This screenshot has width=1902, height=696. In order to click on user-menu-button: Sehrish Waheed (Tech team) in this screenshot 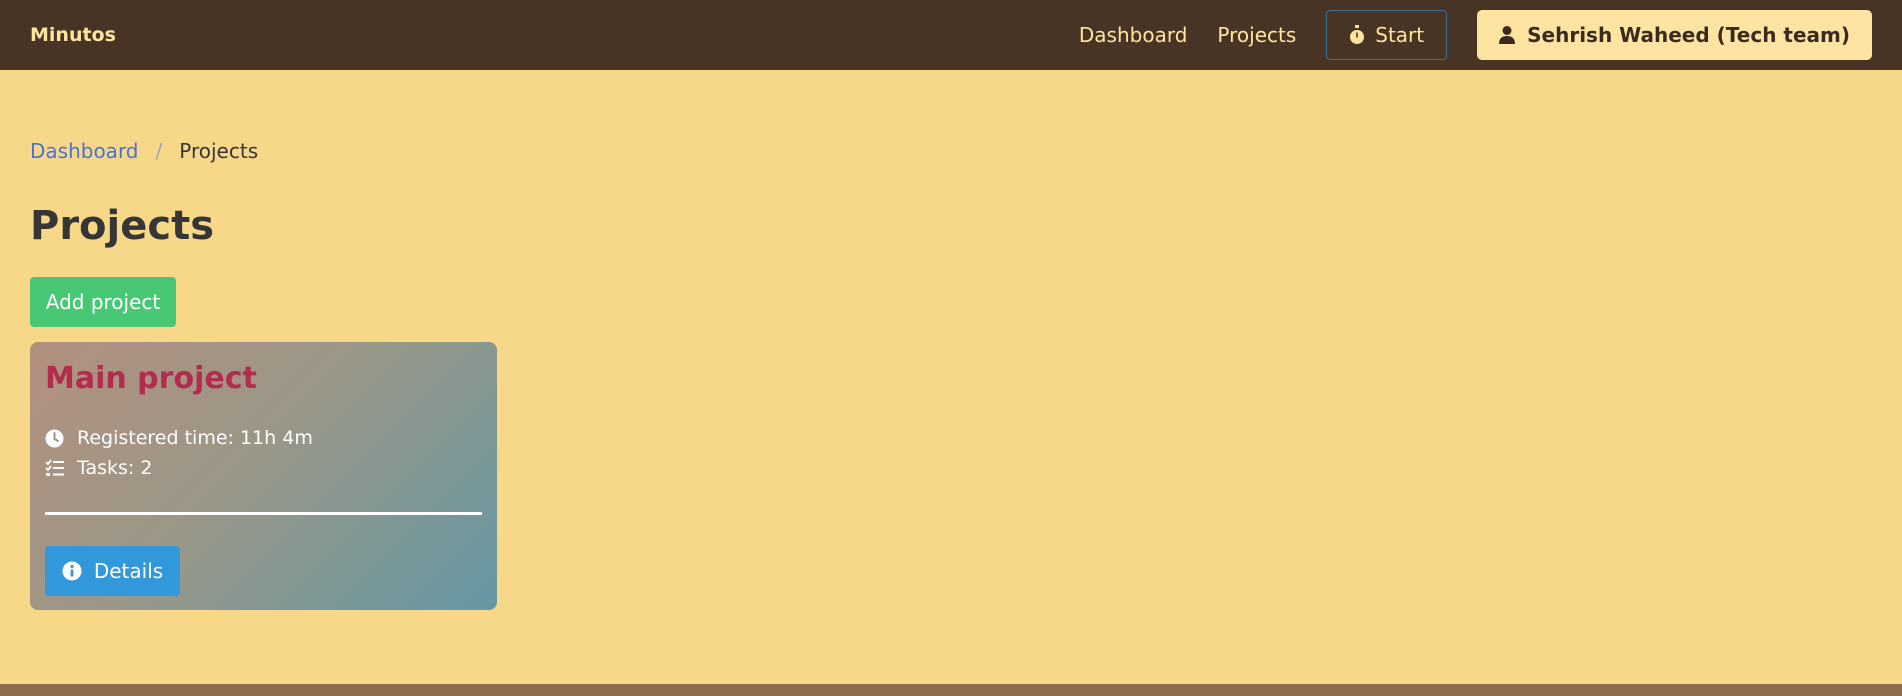, I will do `click(1674, 35)`.